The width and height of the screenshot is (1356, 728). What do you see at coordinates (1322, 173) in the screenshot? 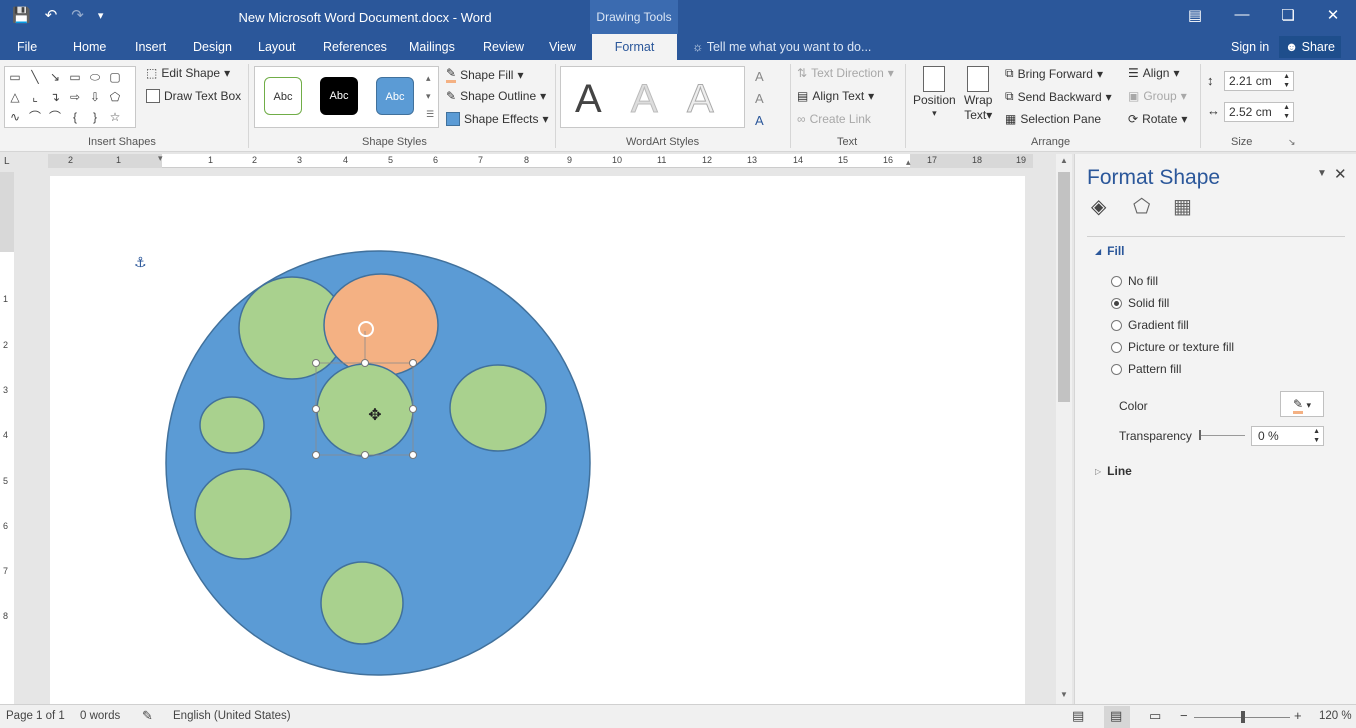
I see `pane-options-icon: ▼` at bounding box center [1322, 173].